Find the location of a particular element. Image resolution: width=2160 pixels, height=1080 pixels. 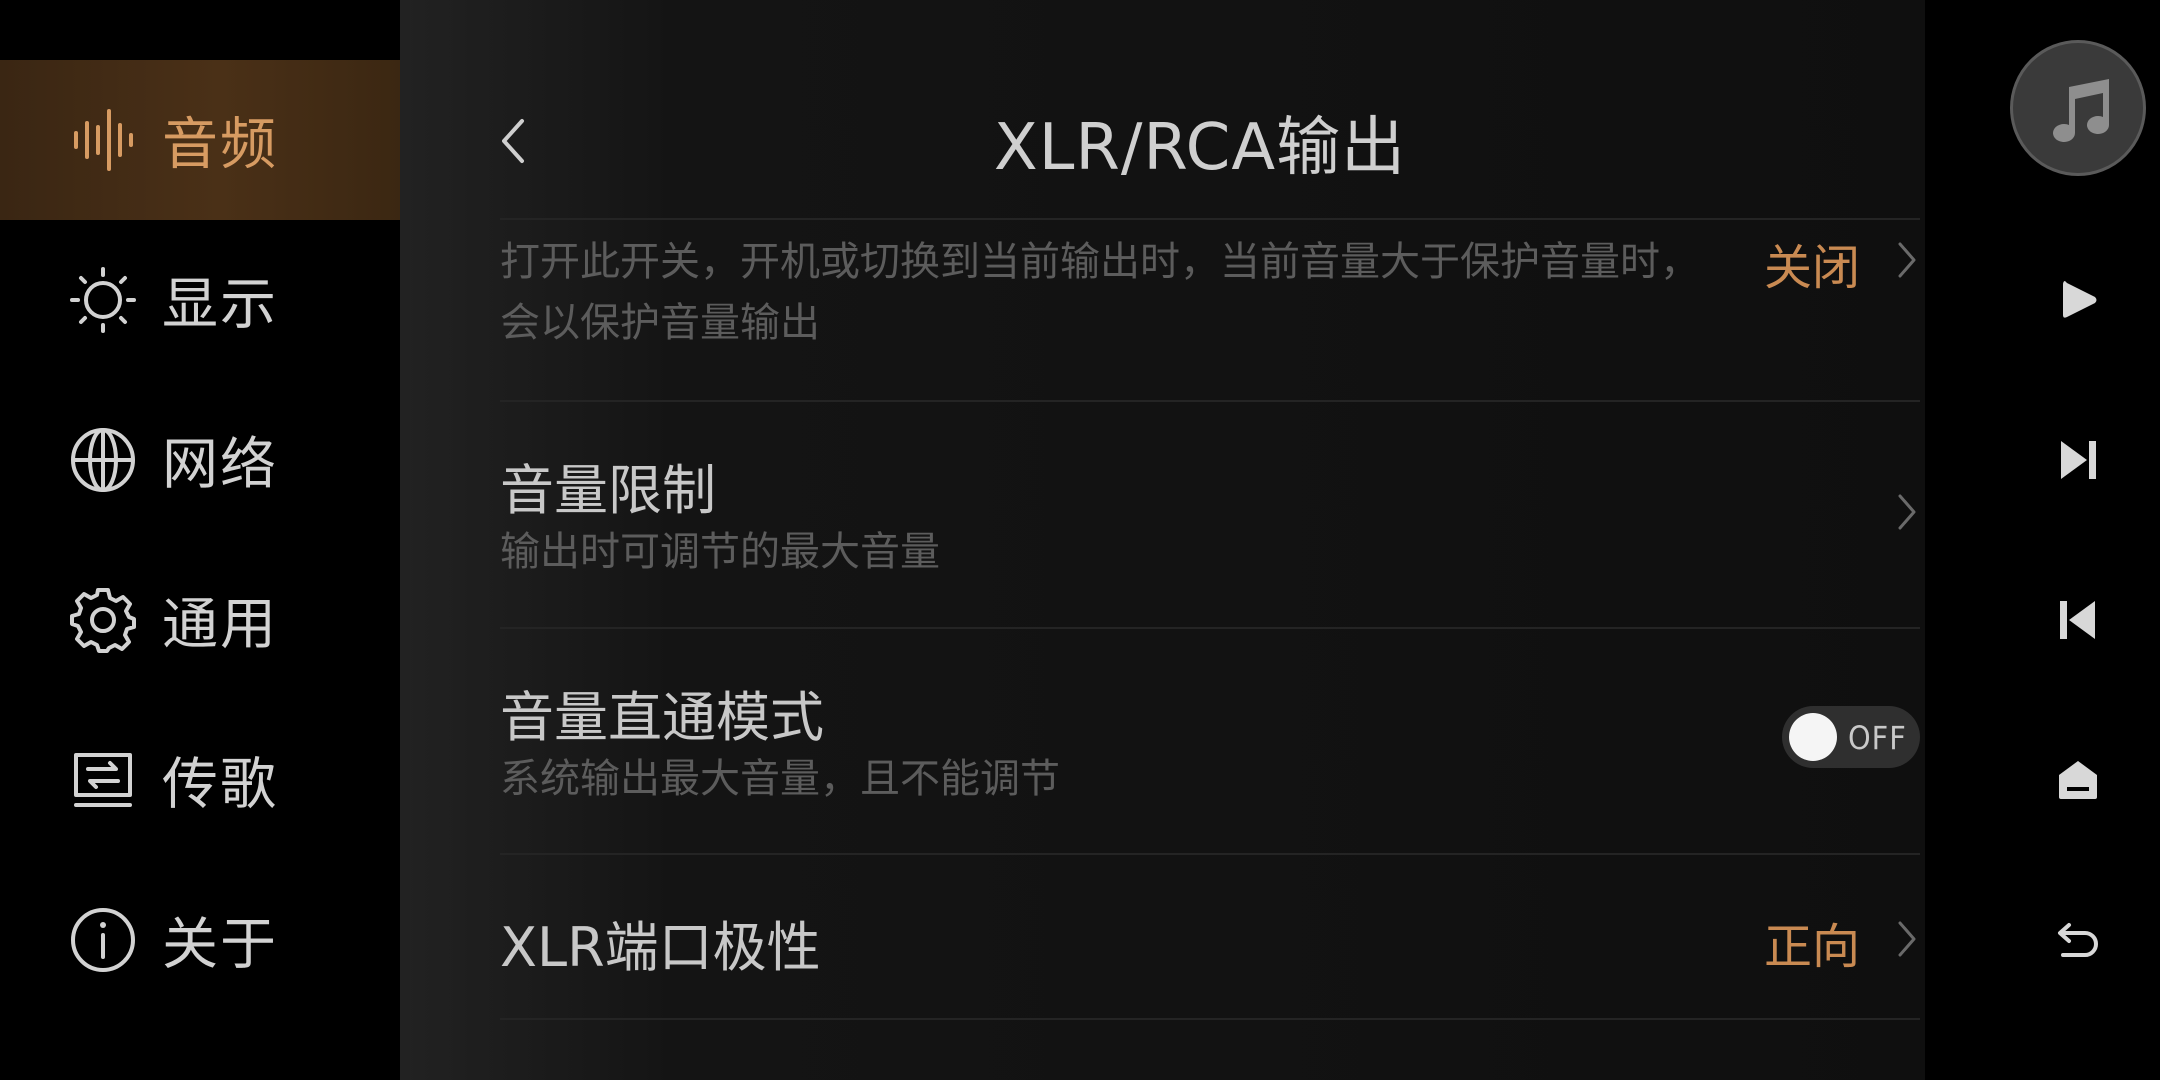

skip-previous-icon is located at coordinates (2078, 620).